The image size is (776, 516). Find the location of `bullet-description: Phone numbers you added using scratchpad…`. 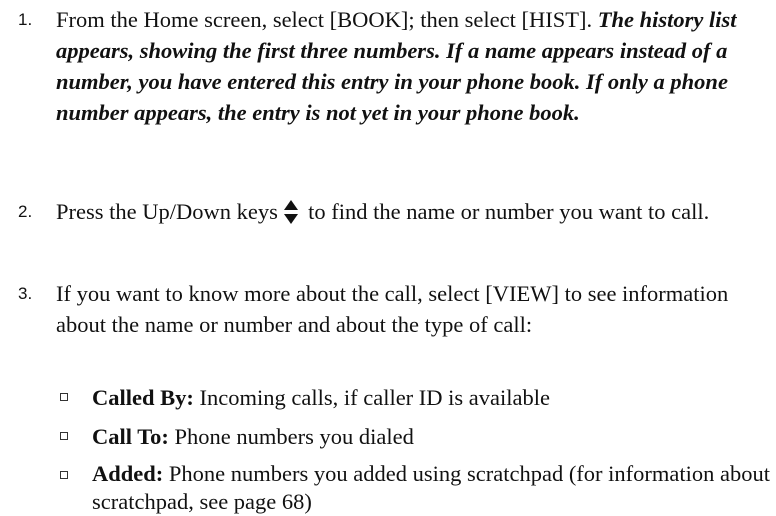

bullet-description: Phone numbers you added using scratchpad… is located at coordinates (431, 487).